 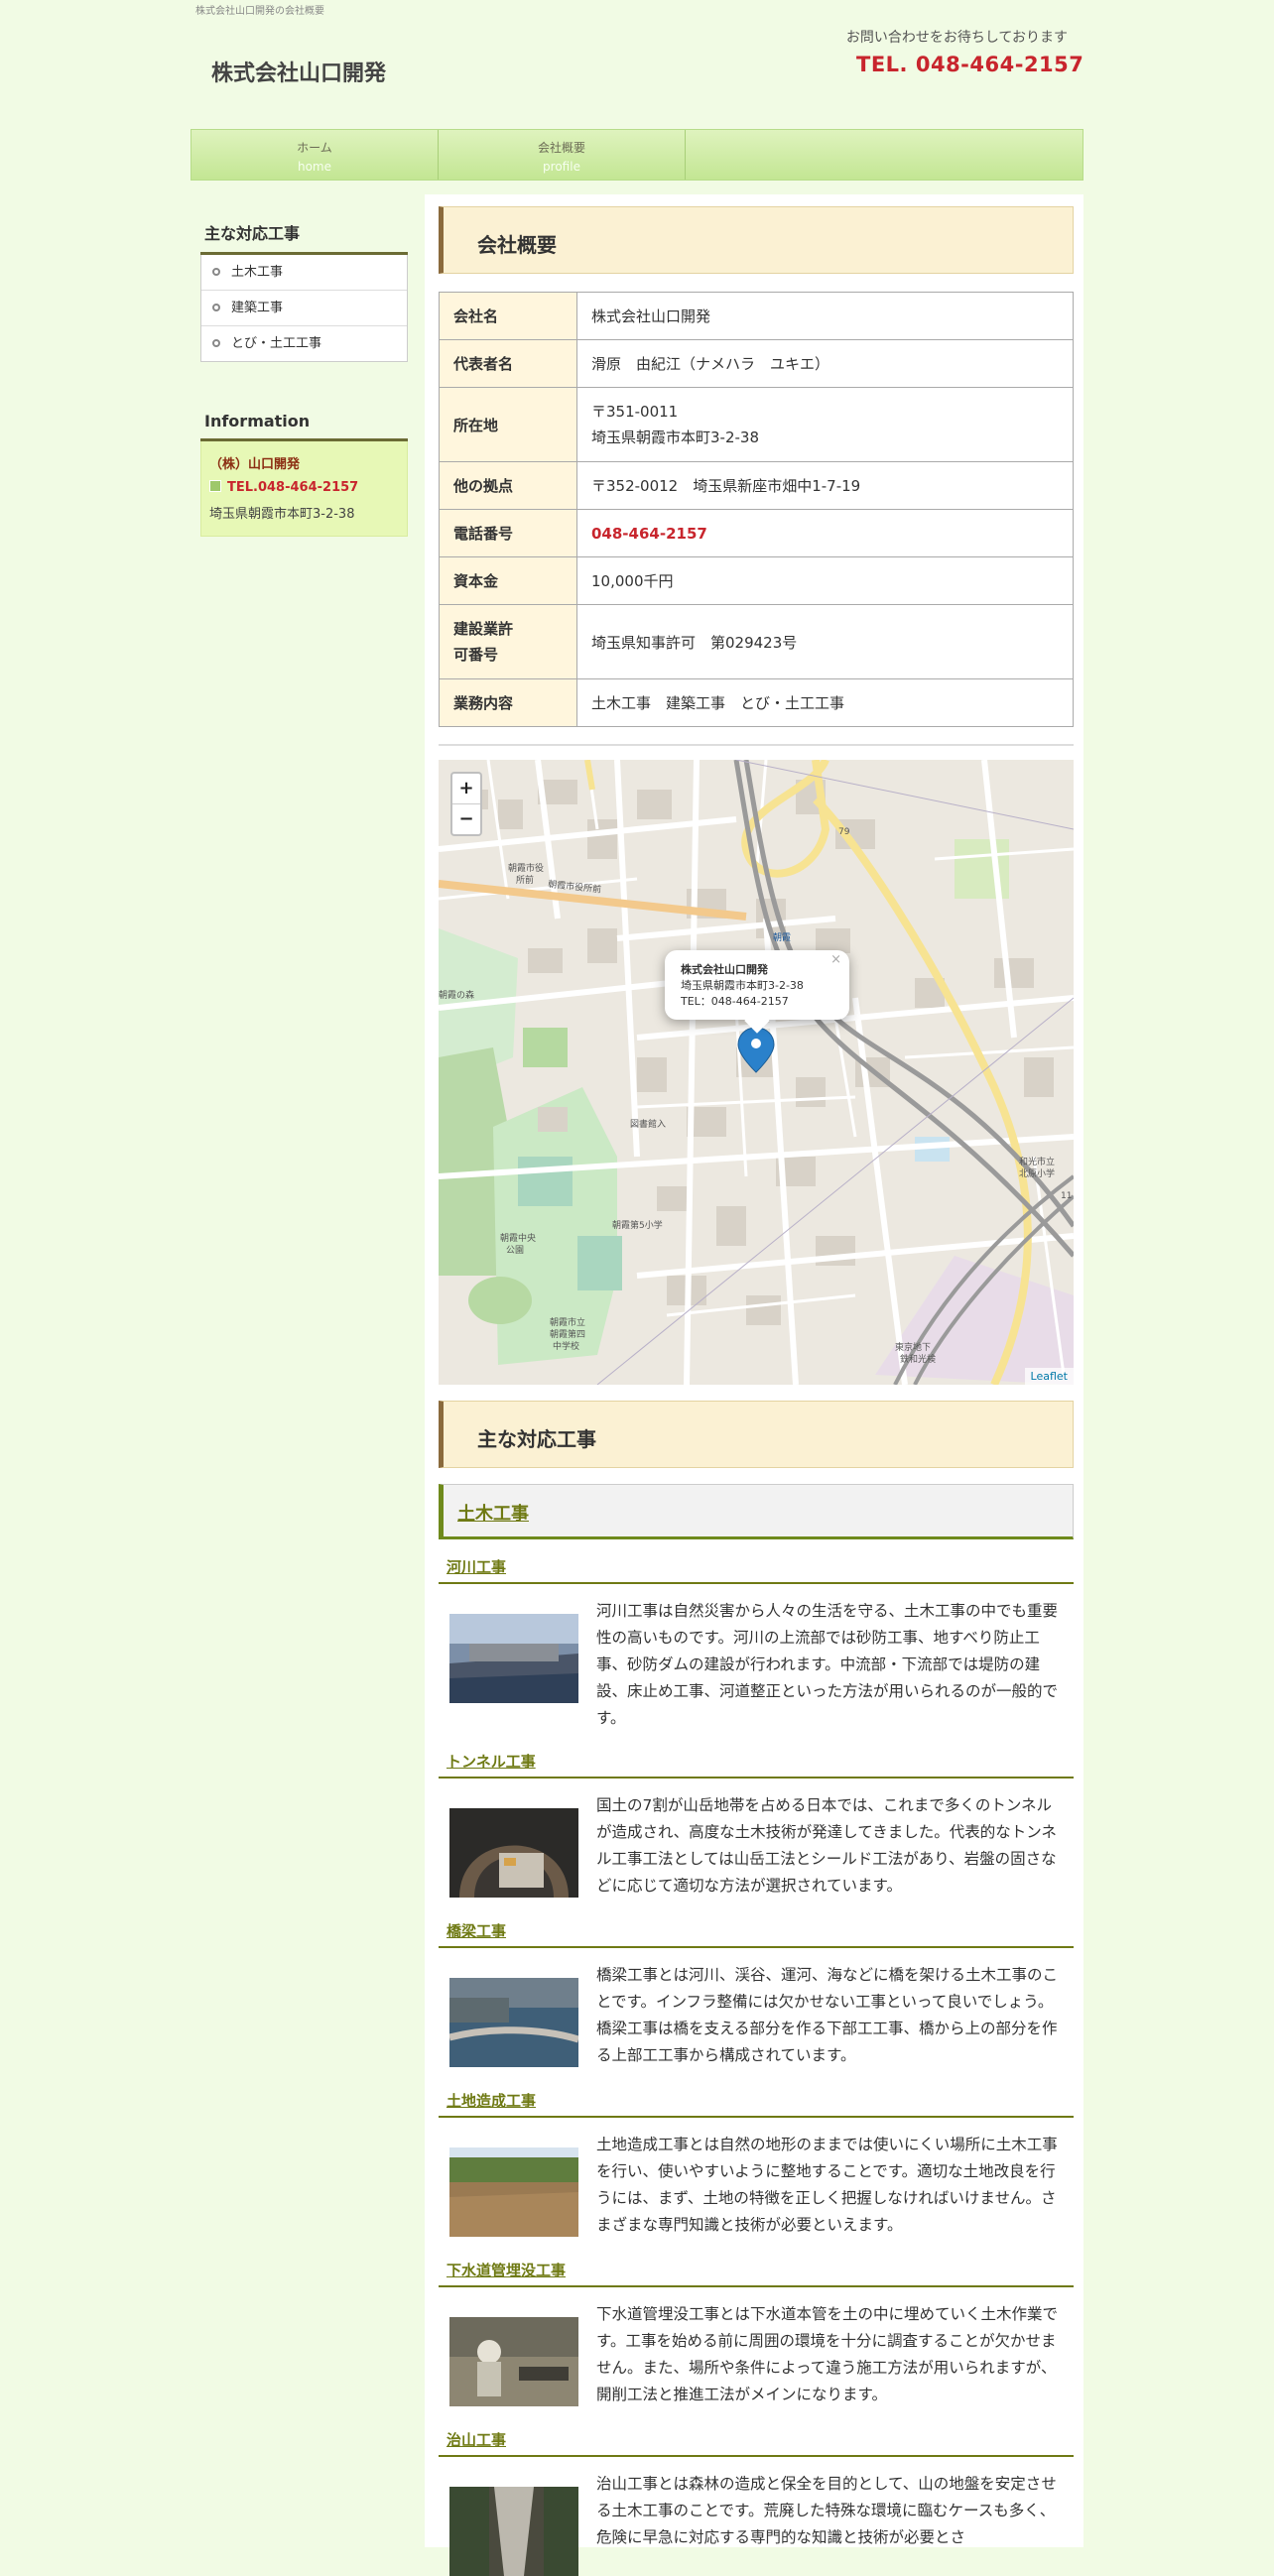 I want to click on nav-label-en: home, so click(x=314, y=167).